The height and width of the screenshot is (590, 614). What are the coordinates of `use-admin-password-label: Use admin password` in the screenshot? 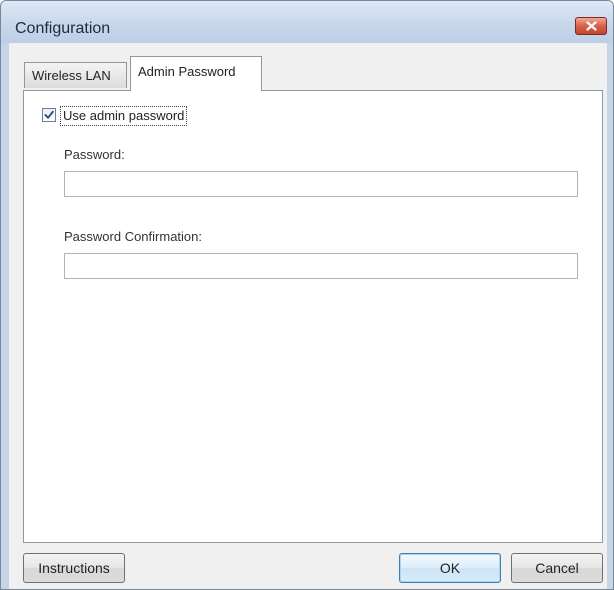 It's located at (124, 116).